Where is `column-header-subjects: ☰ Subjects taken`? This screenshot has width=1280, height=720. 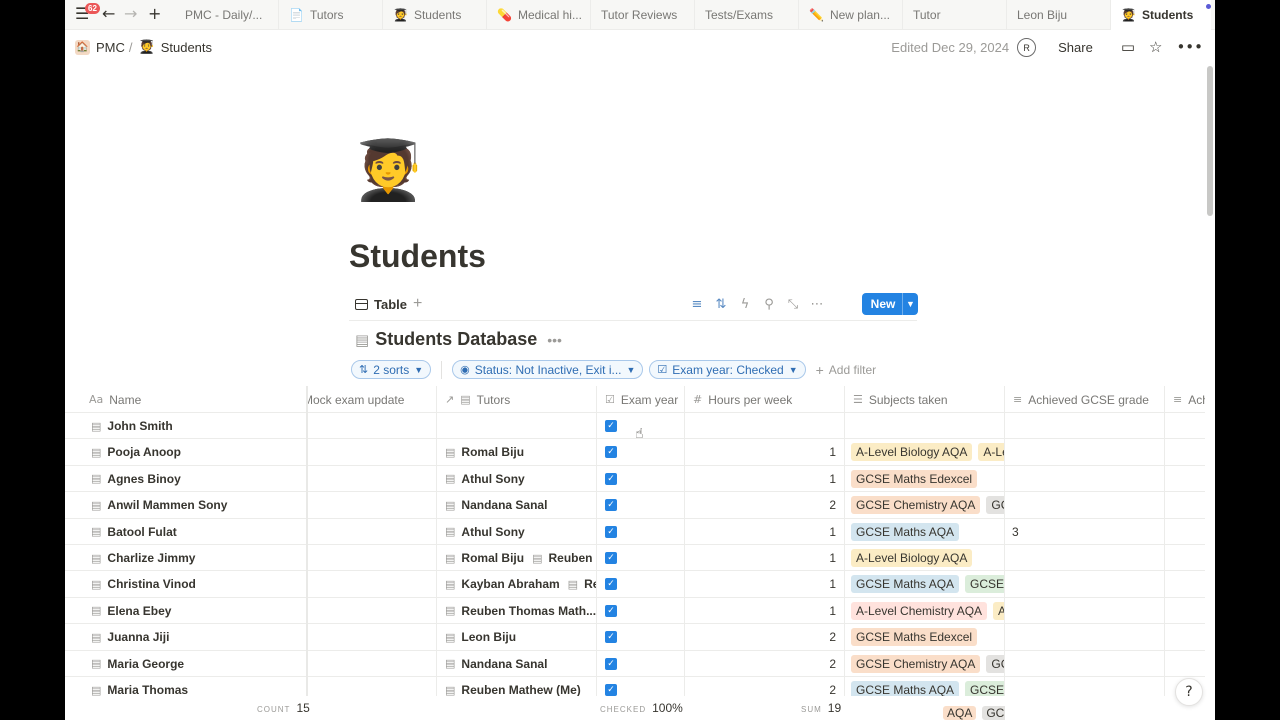
column-header-subjects: ☰ Subjects taken is located at coordinates (925, 399).